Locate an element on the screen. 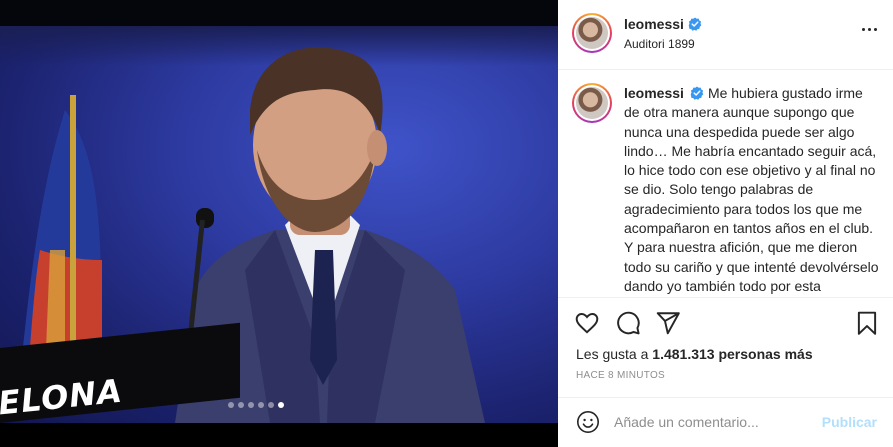 This screenshot has width=893, height=447. photo-top-strip is located at coordinates (279, 13).